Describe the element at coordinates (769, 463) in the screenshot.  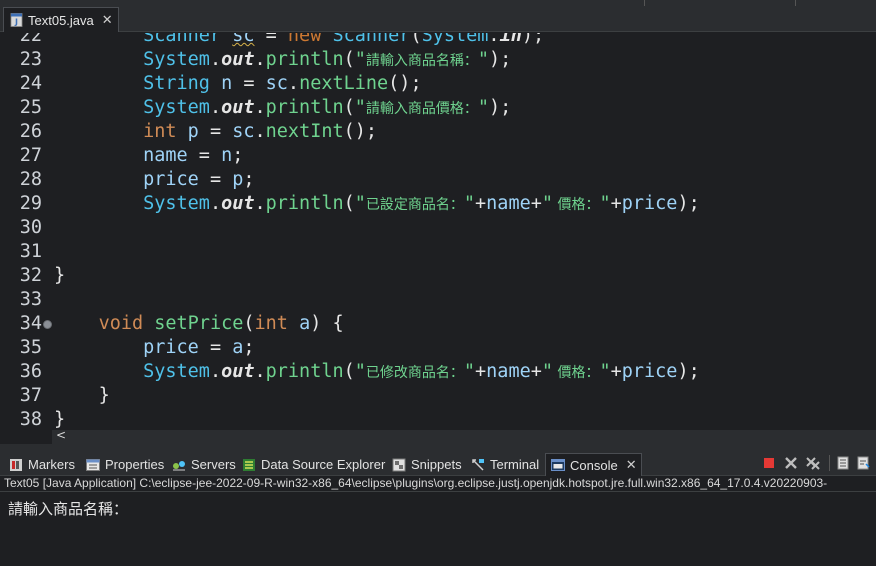
I see `terminate-icon` at that location.